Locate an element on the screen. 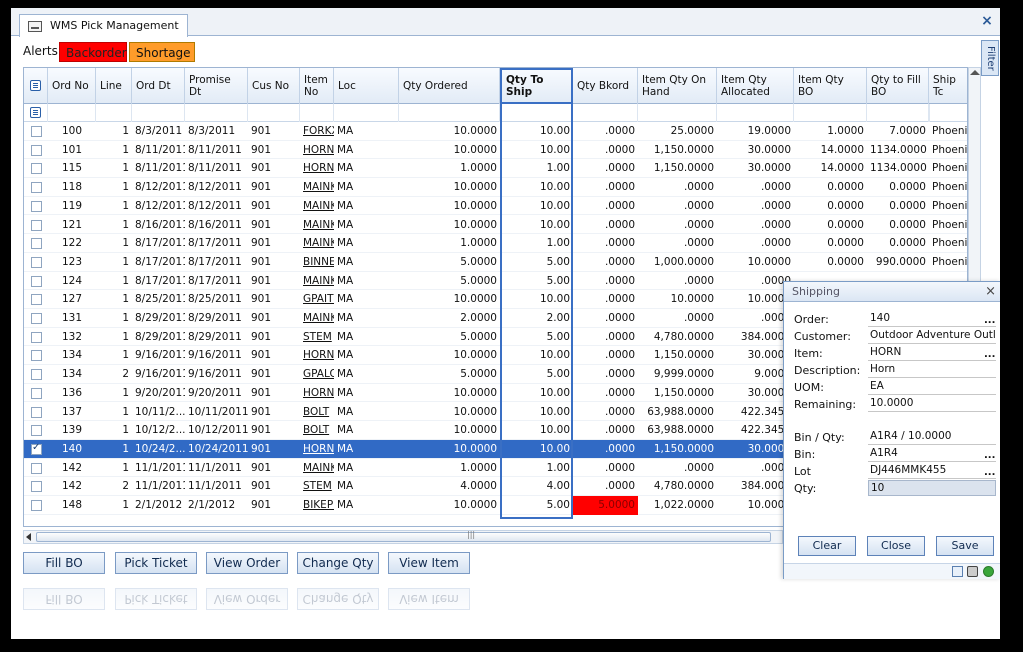 The image size is (1023, 652). filter-icon is located at coordinates (35, 112).